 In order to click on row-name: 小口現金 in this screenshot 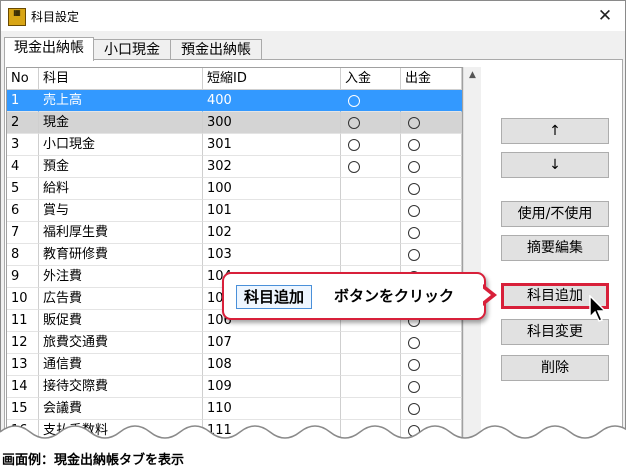, I will do `click(121, 145)`.